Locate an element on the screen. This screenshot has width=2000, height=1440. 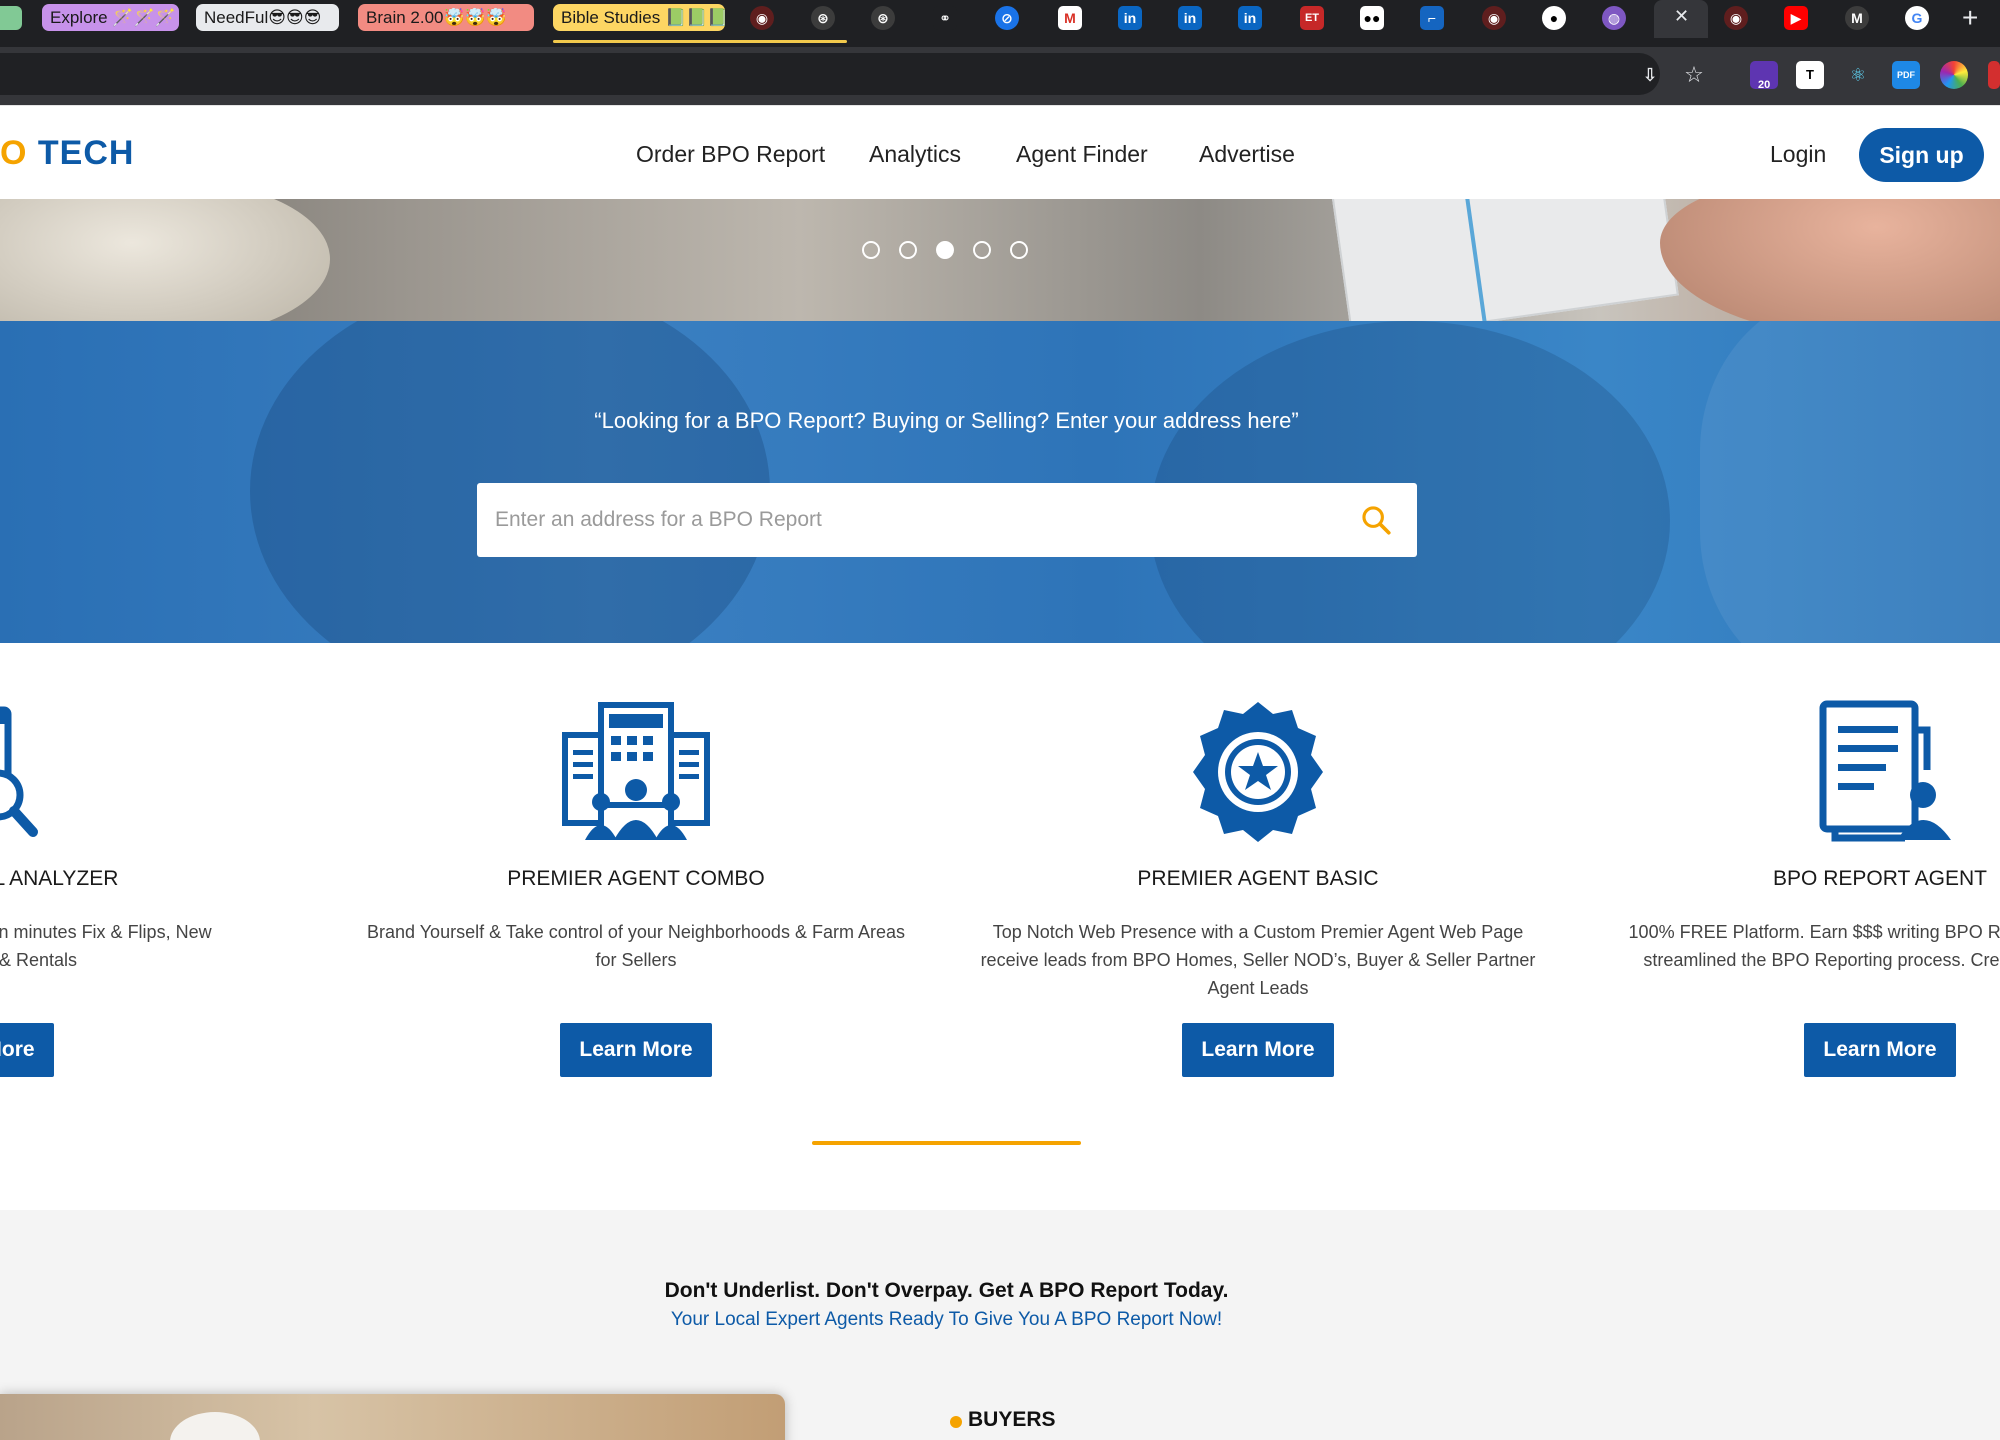
coffee-table-photo is located at coordinates (392, 1417).